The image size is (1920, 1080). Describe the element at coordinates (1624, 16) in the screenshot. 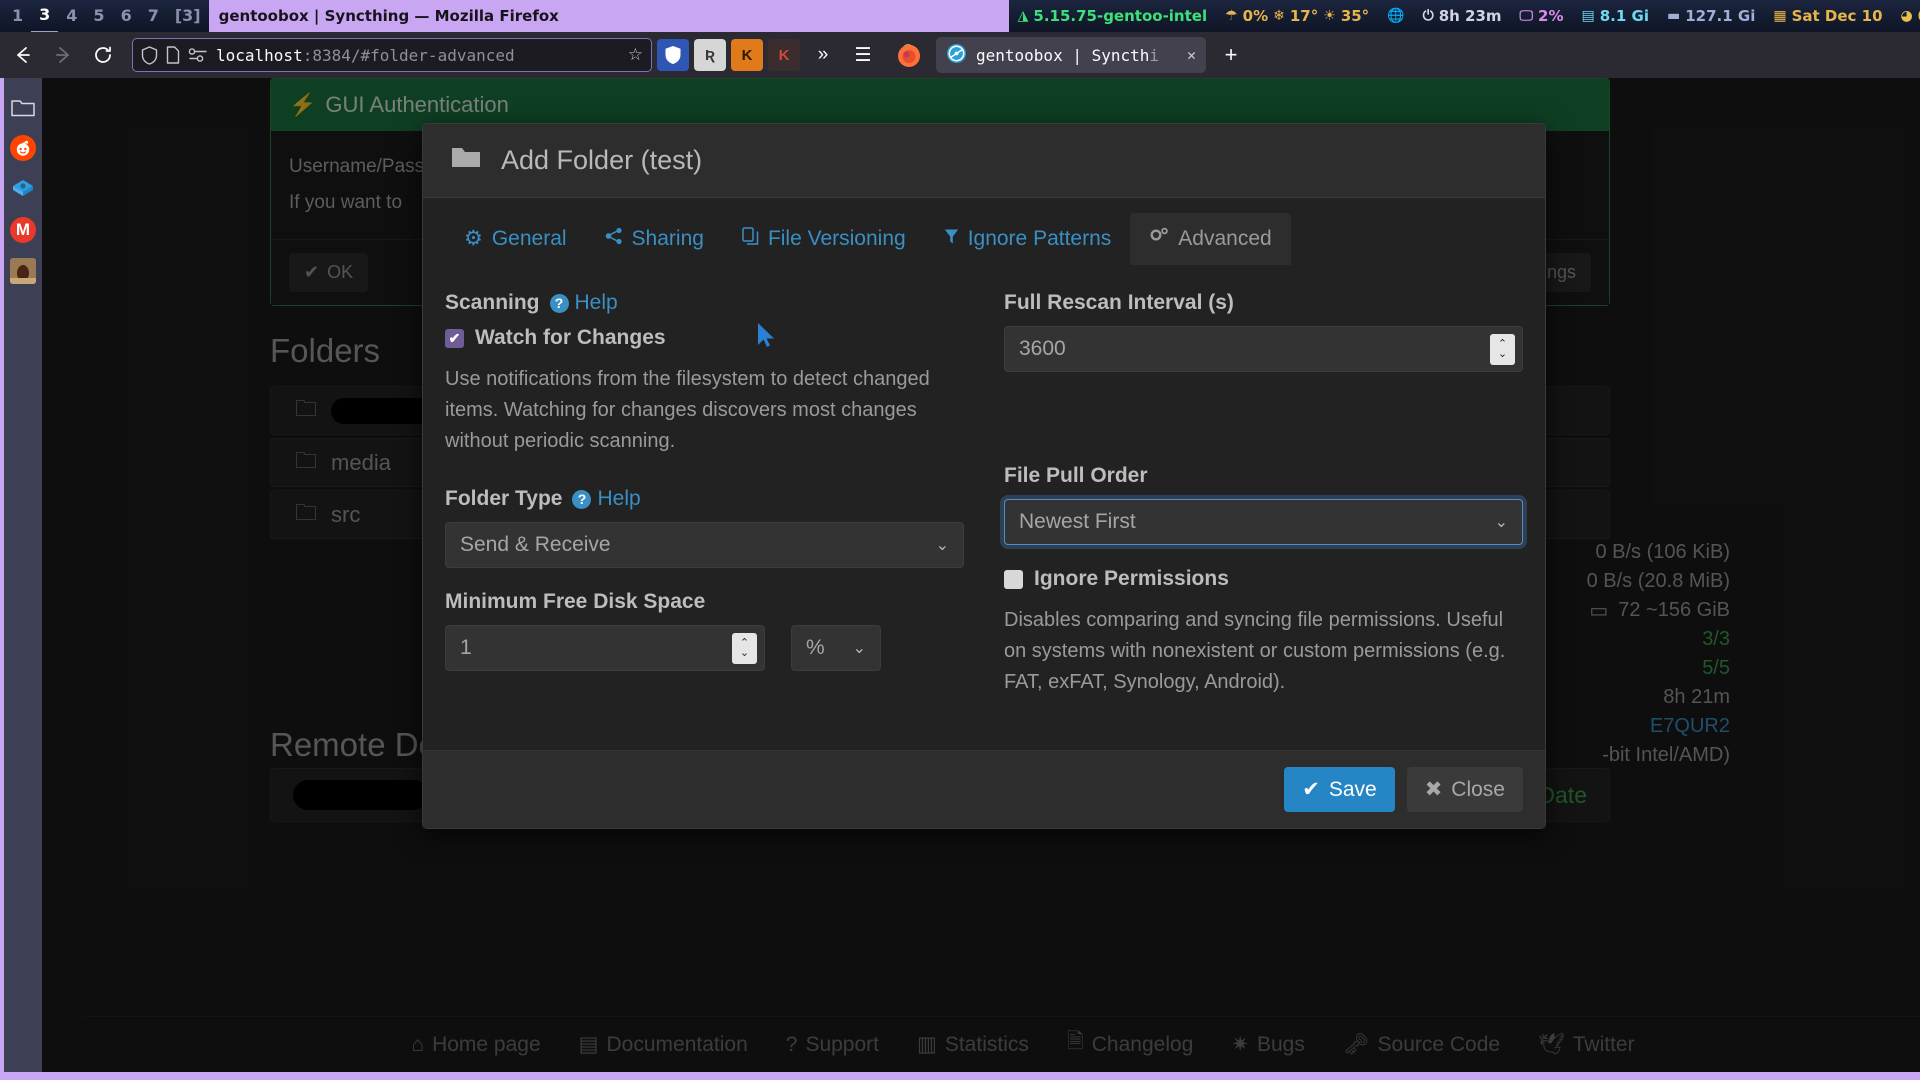

I see `status-memory-text: 8.1 Gi` at that location.